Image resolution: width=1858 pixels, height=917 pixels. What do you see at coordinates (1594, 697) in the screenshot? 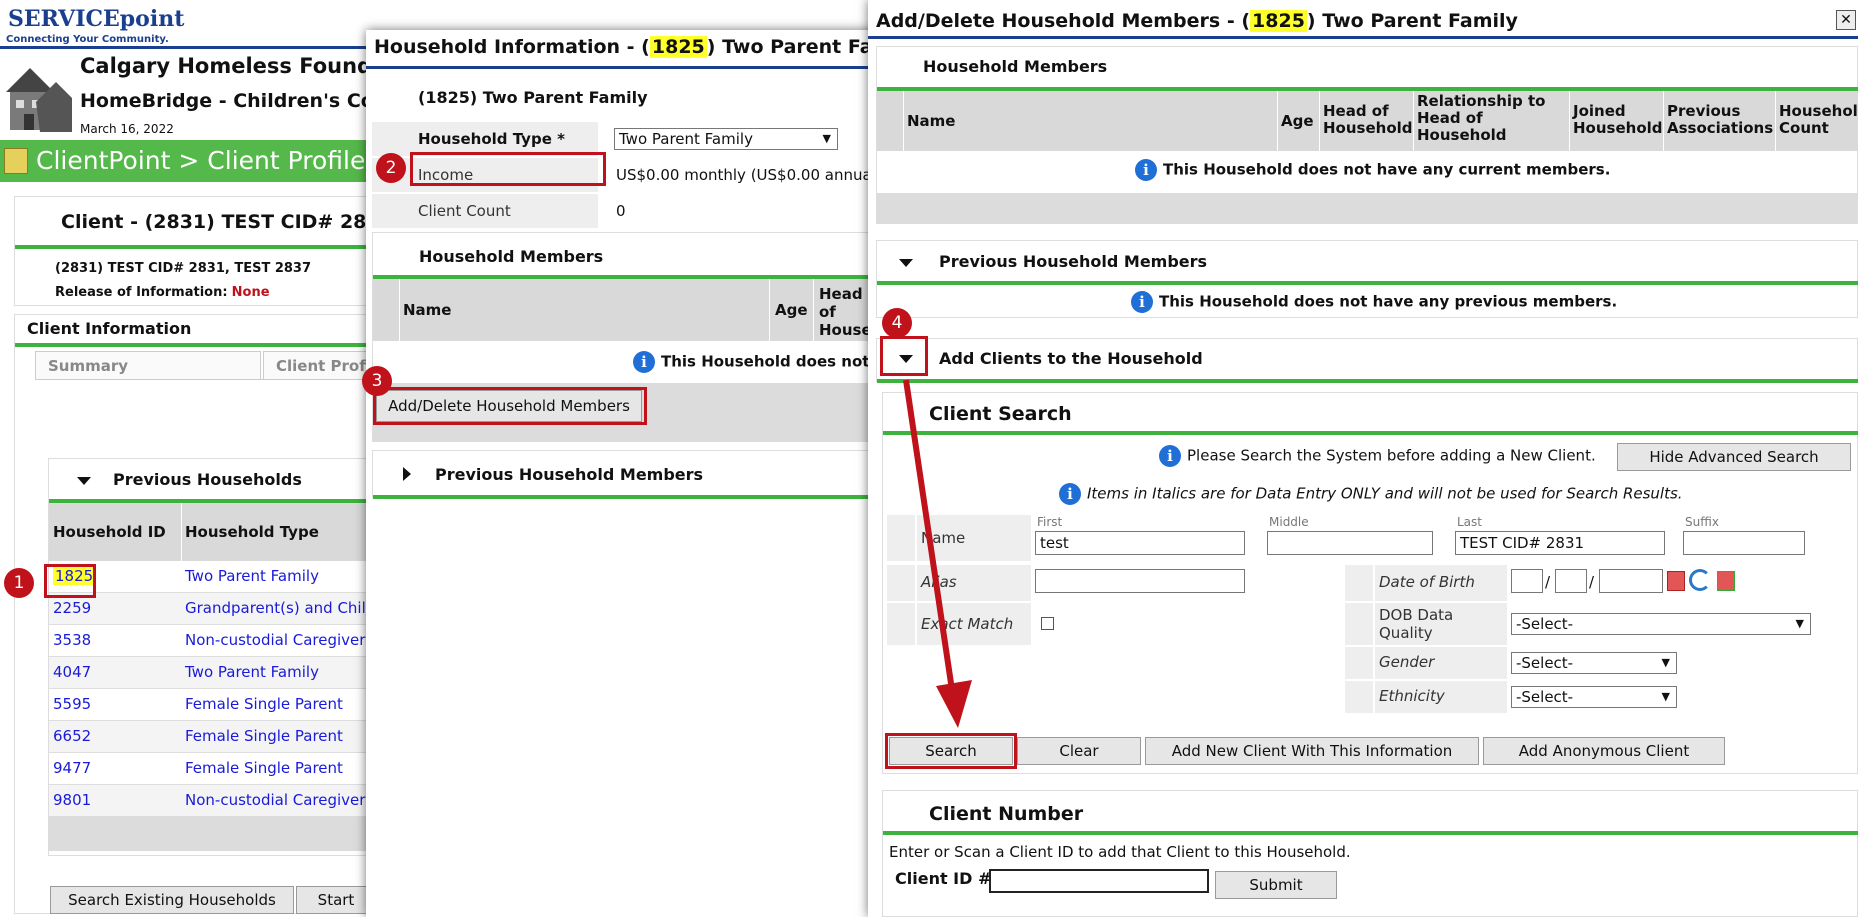
I see `ethnicity-select: -Select- ▼` at bounding box center [1594, 697].